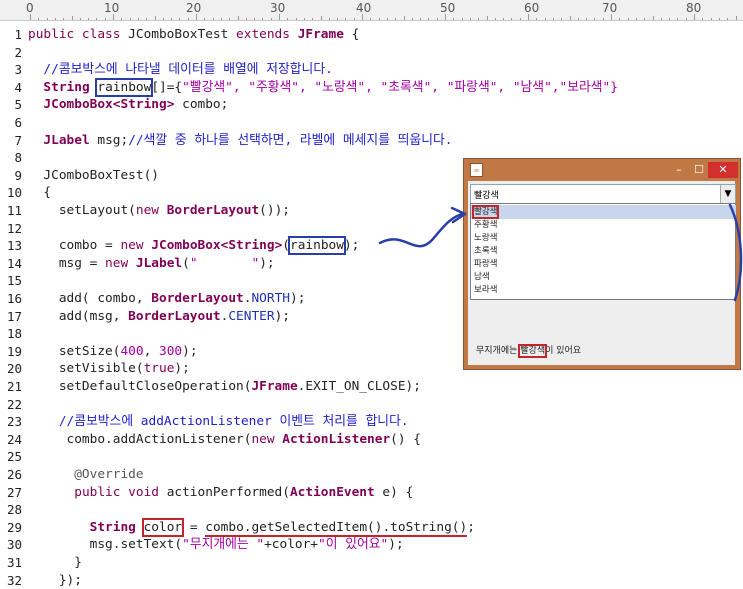  Describe the element at coordinates (290, 140) in the screenshot. I see `comment: //색깔 중 하나를 선택하면, 라벨에 메세지를 띄웁니다.` at that location.